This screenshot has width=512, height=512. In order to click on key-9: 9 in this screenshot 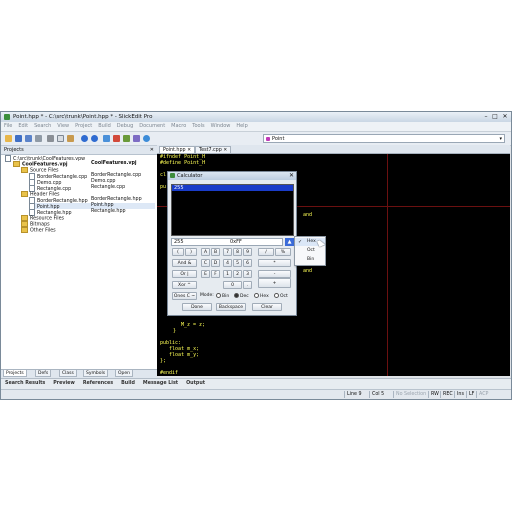, I will do `click(247, 252)`.